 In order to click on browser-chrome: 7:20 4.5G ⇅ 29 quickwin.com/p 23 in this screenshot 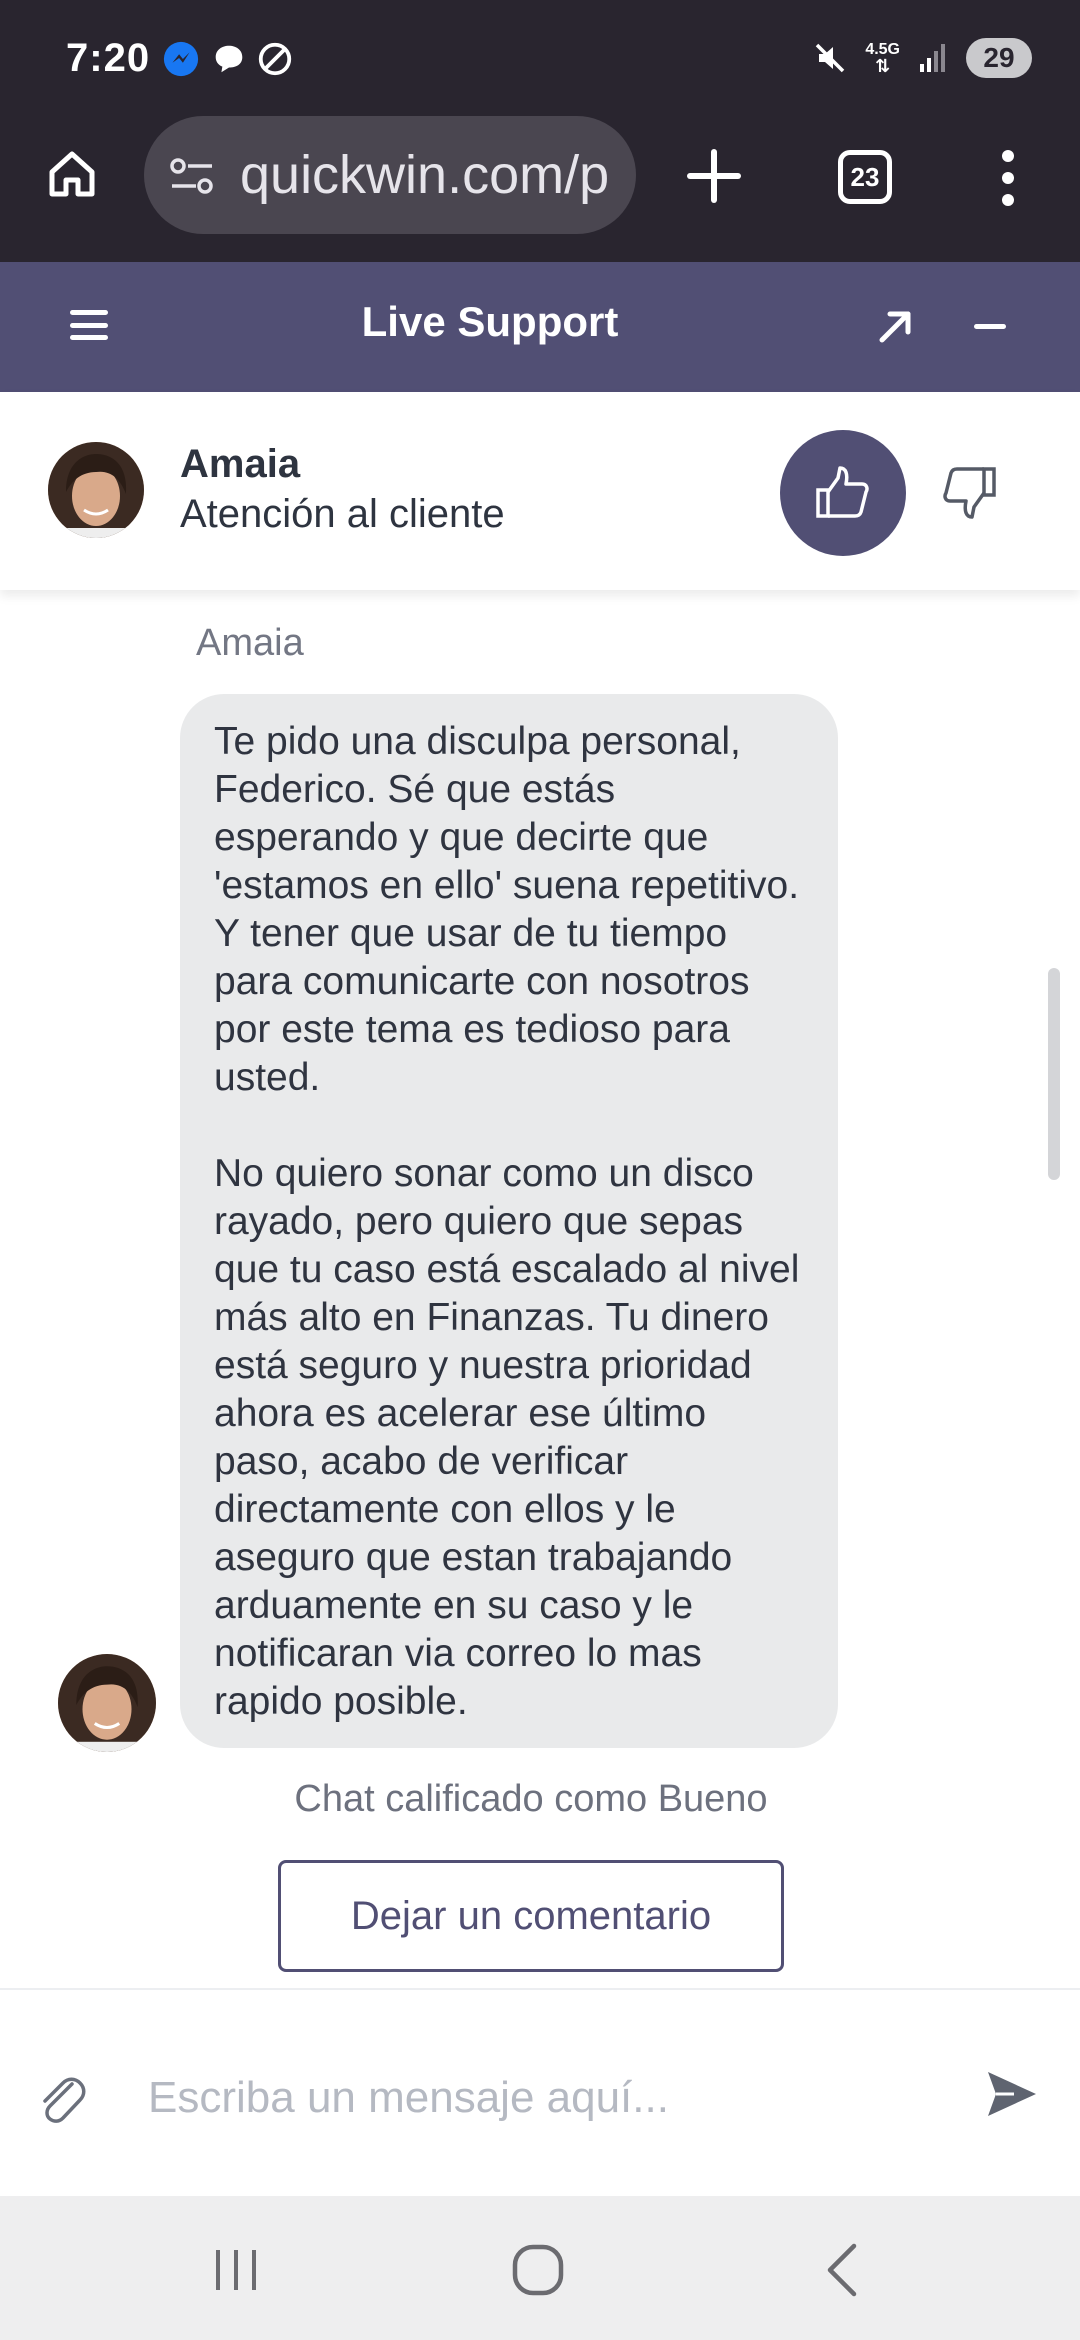, I will do `click(540, 131)`.